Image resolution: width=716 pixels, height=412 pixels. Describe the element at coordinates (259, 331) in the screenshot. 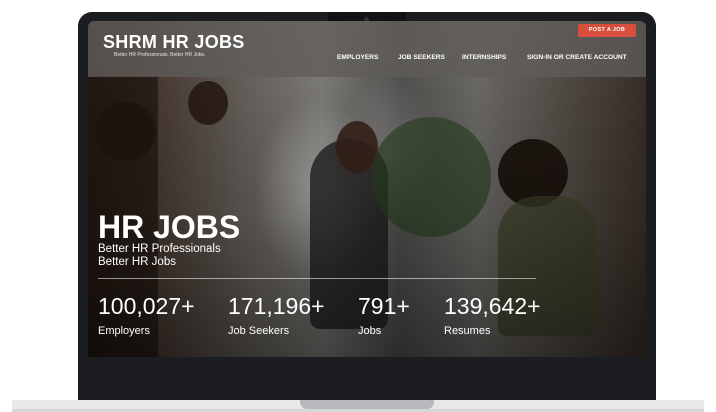

I see `stat-job-seekers-label: Job Seekers` at that location.